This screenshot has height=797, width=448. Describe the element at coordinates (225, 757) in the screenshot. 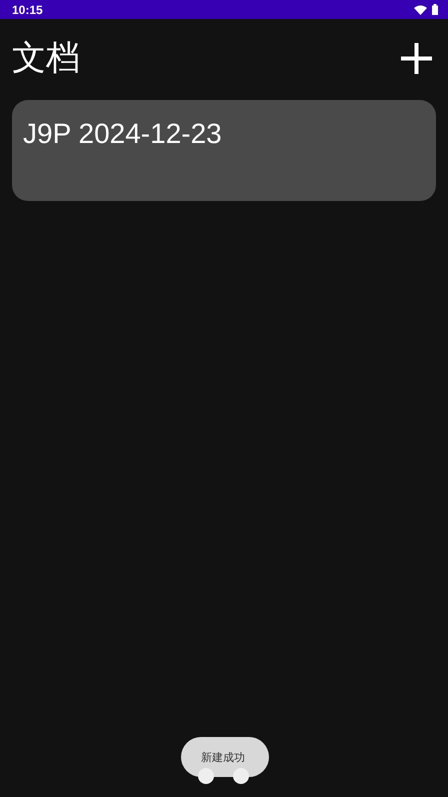

I see `toast-message: 新建成功` at that location.